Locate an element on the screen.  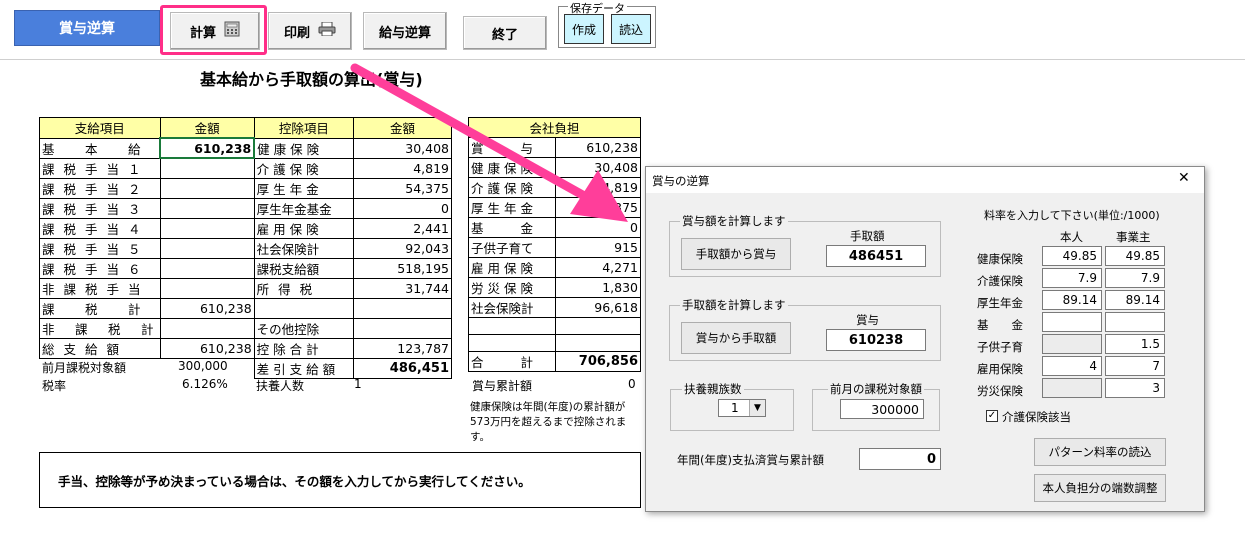
load-button: 読込 is located at coordinates (631, 29).